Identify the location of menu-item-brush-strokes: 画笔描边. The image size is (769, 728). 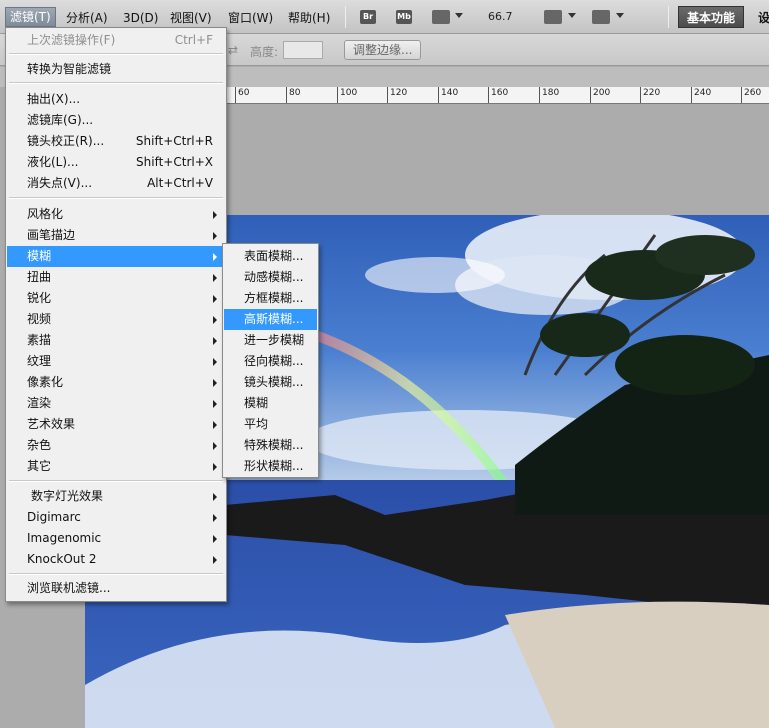
(116, 235).